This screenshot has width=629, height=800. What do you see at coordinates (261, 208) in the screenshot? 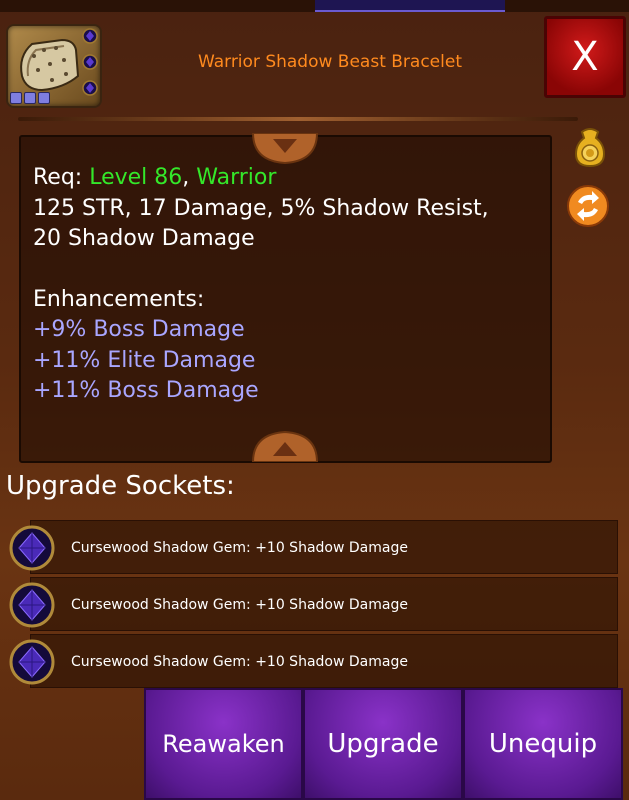
I see `stats-line: 125 STR, 17 Damage, 5% Shadow Resist,` at bounding box center [261, 208].